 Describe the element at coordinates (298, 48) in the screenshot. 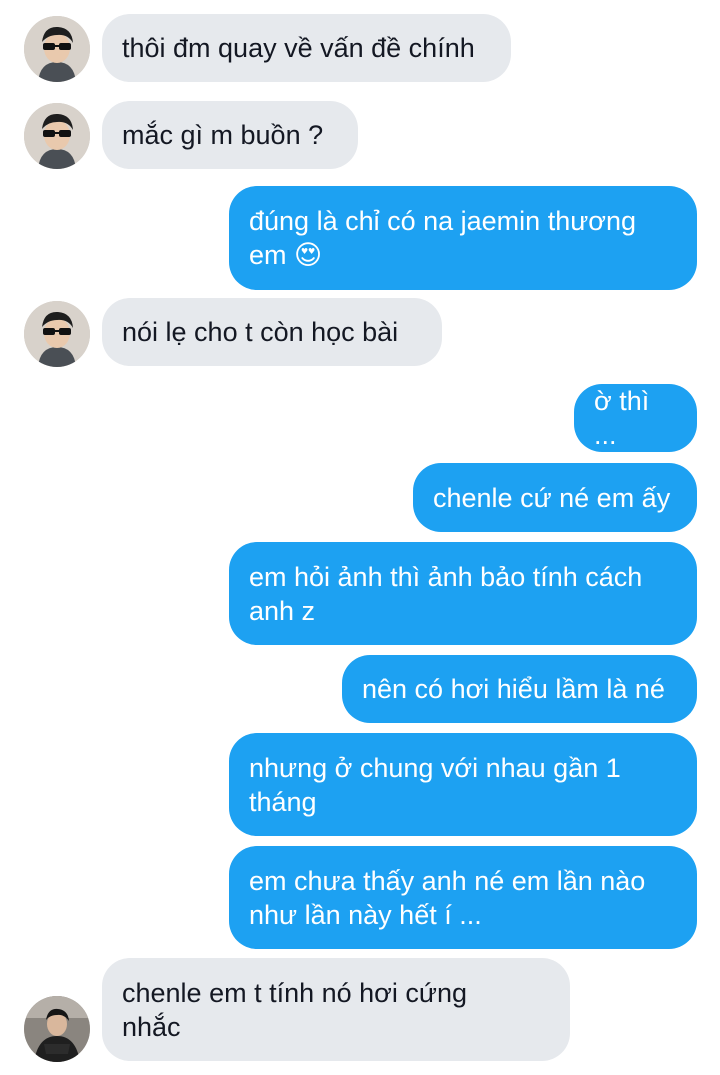

I see `message-text: thôi đm quay về vấn đề chính` at that location.